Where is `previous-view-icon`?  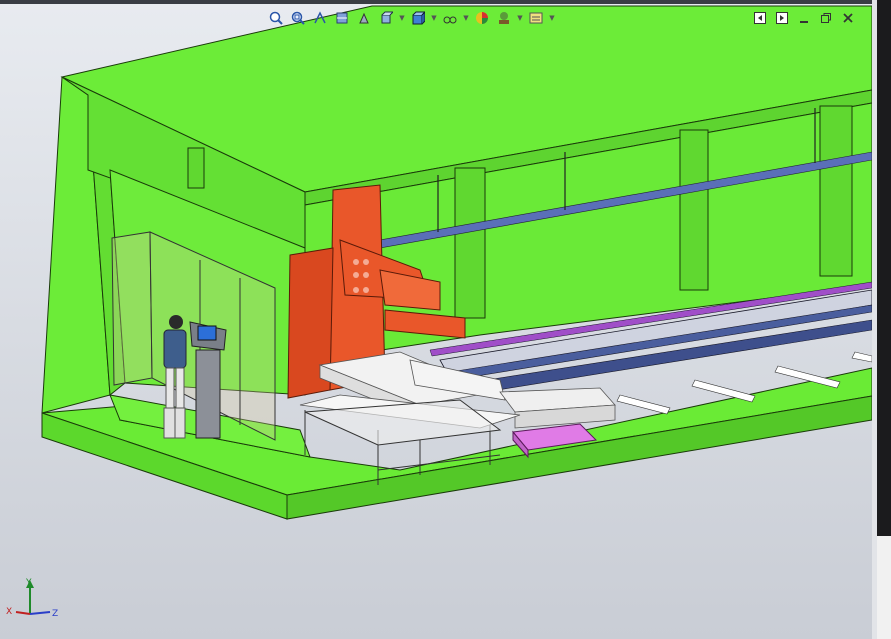 previous-view-icon is located at coordinates (320, 18).